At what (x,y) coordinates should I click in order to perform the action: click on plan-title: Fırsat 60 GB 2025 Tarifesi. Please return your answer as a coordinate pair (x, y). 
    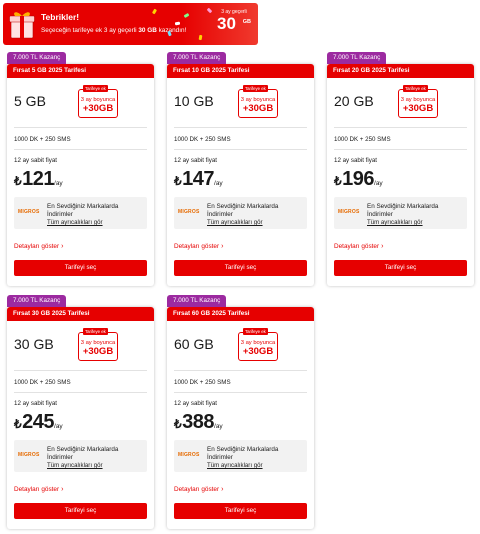
    Looking at the image, I should click on (240, 314).